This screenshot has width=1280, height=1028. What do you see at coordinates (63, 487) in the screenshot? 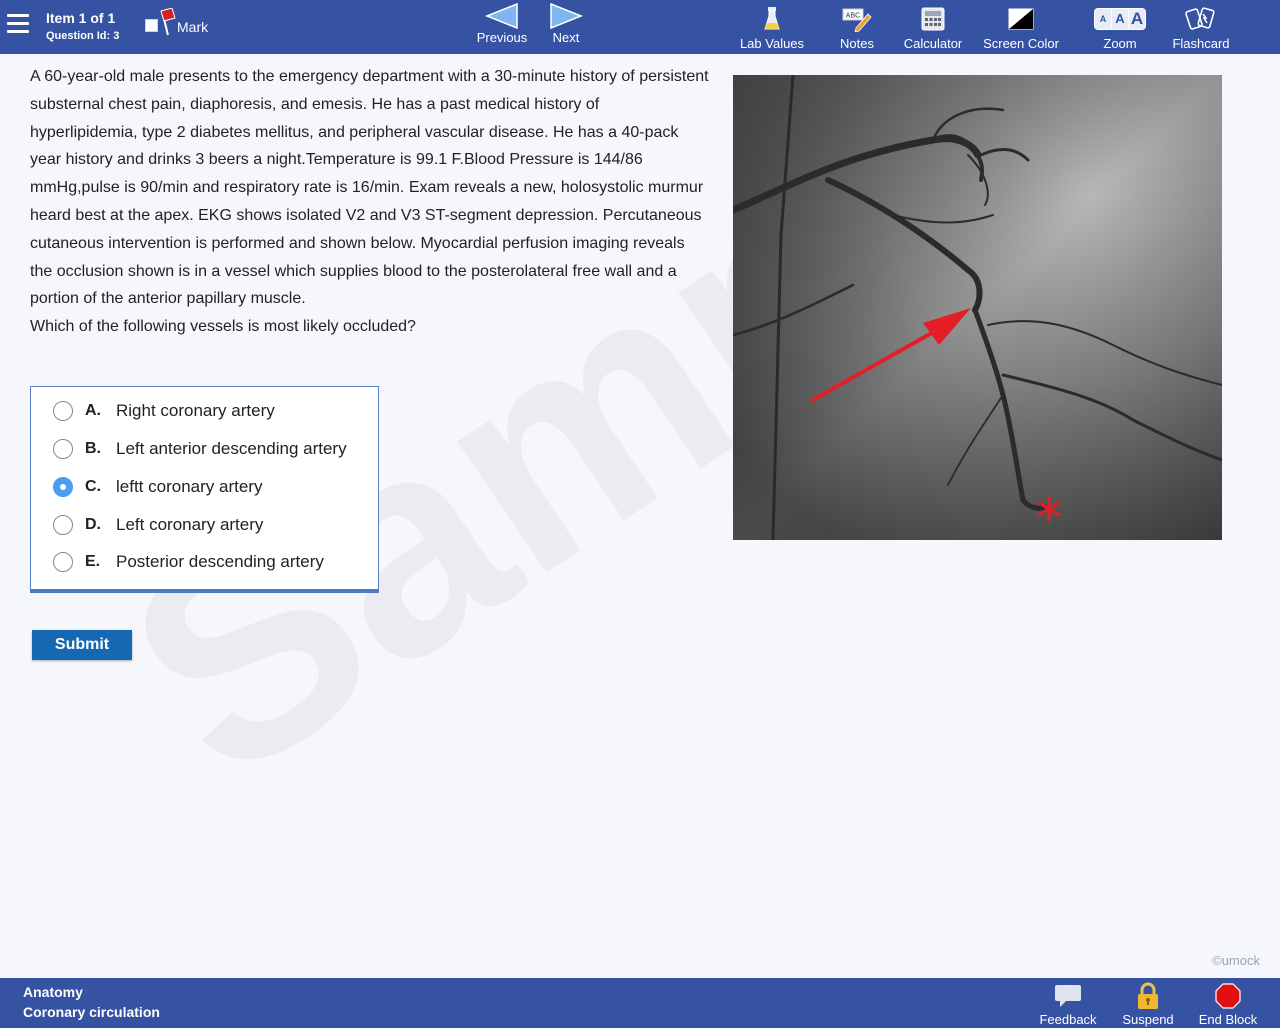
I see `choice-c-radio` at bounding box center [63, 487].